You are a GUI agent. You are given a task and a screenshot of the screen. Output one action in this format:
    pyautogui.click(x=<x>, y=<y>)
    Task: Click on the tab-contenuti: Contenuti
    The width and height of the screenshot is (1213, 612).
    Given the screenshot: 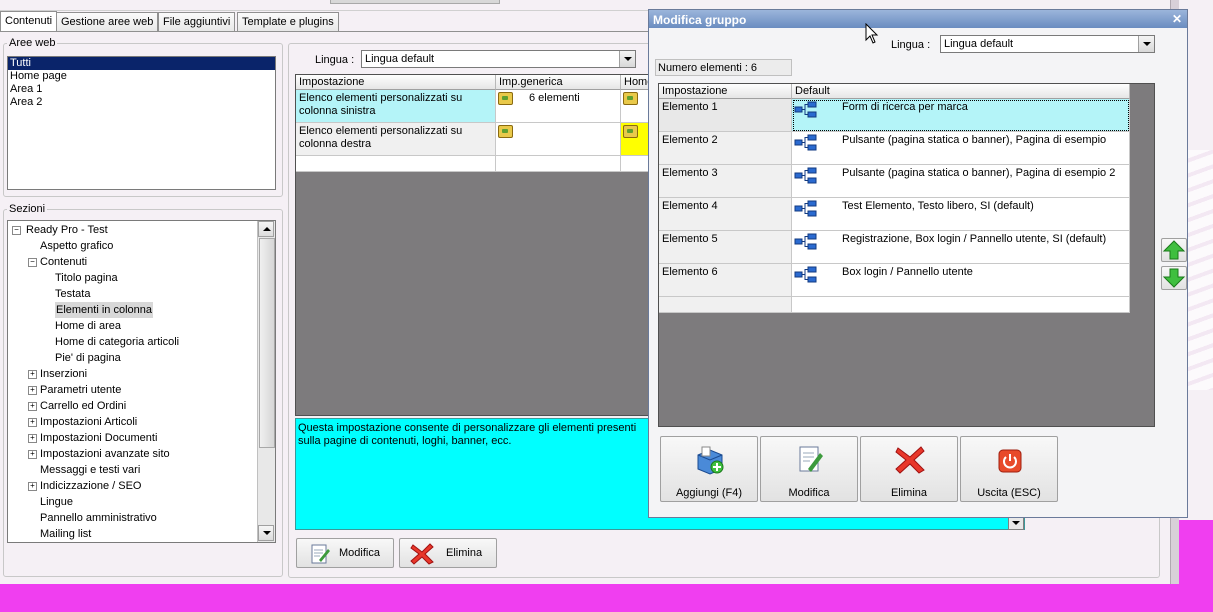 What is the action you would take?
    pyautogui.click(x=29, y=21)
    